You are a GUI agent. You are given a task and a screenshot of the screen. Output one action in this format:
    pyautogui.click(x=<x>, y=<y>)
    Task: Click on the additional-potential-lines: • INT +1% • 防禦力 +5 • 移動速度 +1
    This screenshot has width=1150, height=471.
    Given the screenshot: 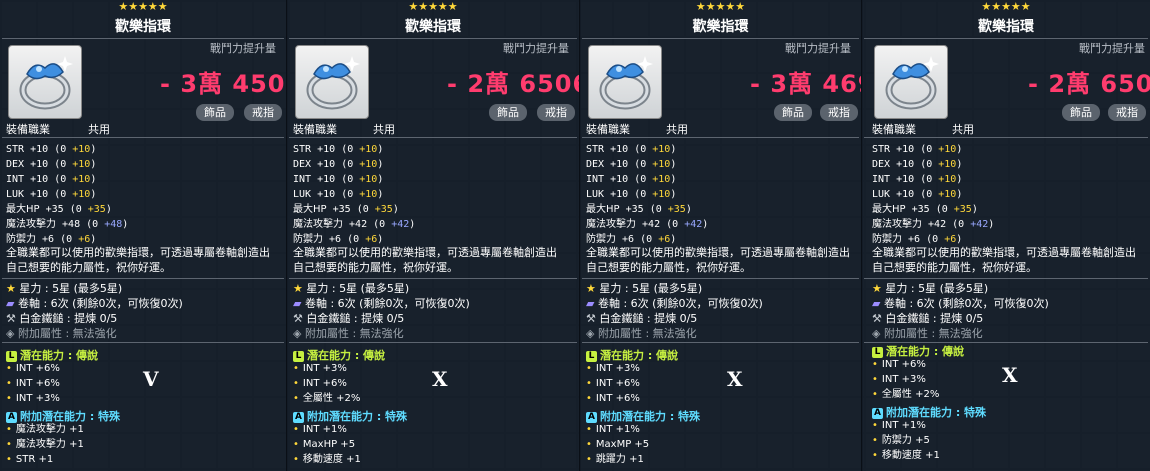 What is the action you would take?
    pyautogui.click(x=906, y=440)
    